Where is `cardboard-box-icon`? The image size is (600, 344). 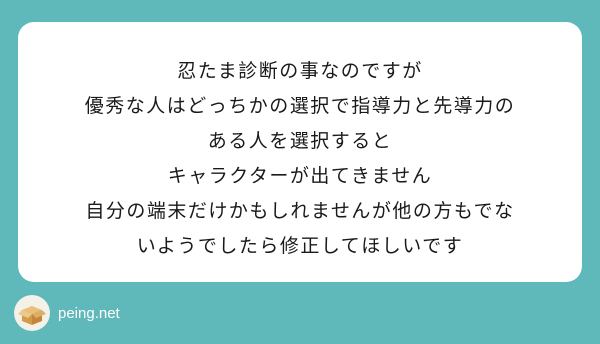
cardboard-box-icon is located at coordinates (32, 313).